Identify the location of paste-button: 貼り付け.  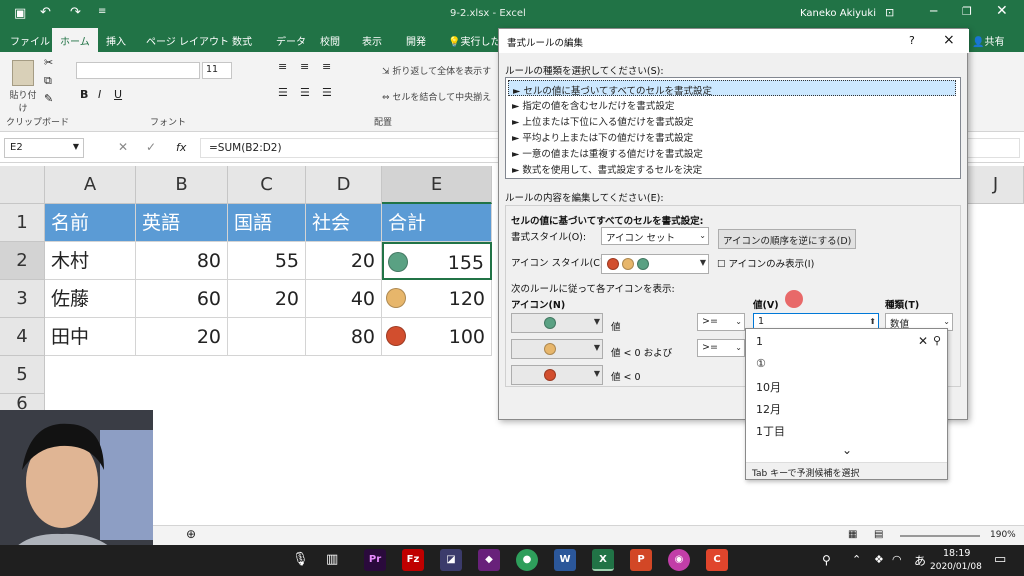
(23, 86).